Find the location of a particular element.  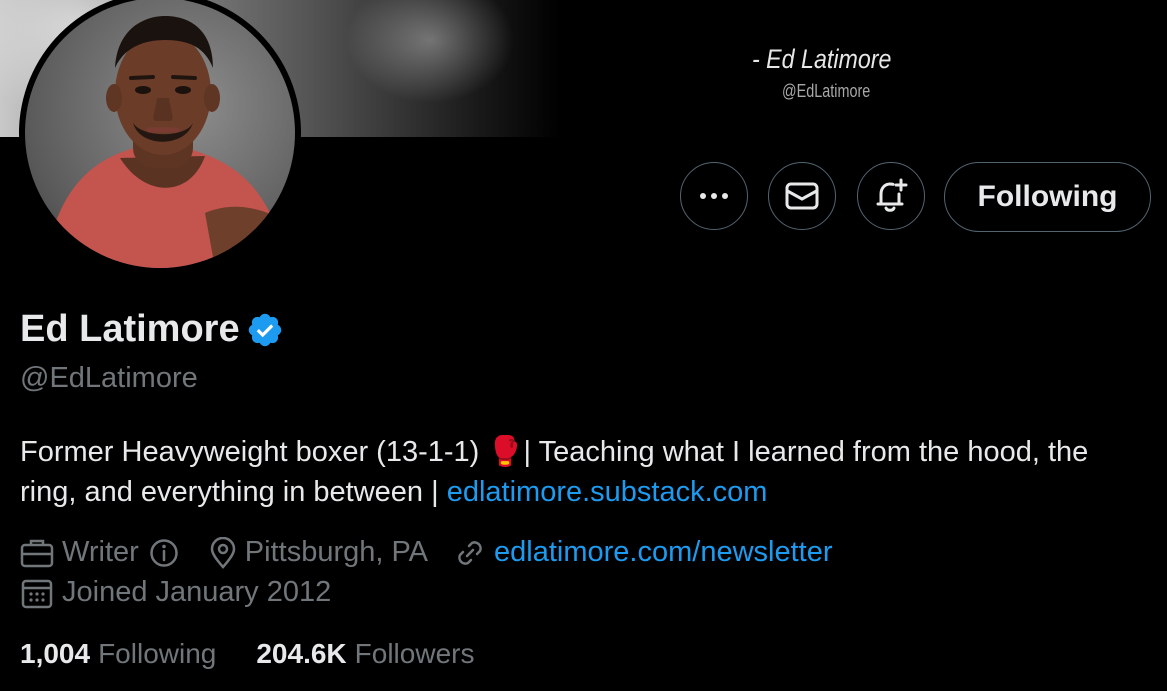

message-button is located at coordinates (802, 196).